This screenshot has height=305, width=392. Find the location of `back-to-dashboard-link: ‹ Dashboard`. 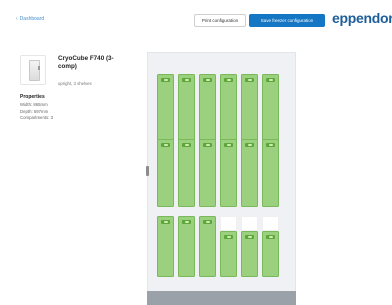

back-to-dashboard-link: ‹ Dashboard is located at coordinates (30, 19).